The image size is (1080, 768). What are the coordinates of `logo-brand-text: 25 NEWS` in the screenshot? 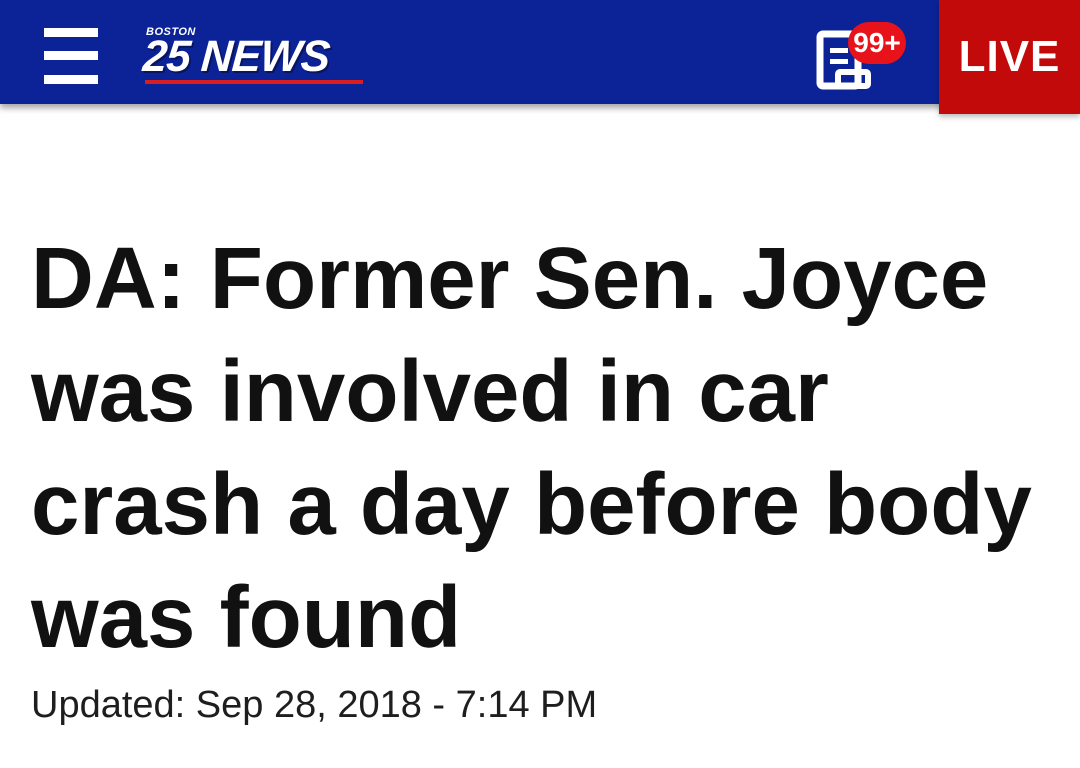 It's located at (236, 56).